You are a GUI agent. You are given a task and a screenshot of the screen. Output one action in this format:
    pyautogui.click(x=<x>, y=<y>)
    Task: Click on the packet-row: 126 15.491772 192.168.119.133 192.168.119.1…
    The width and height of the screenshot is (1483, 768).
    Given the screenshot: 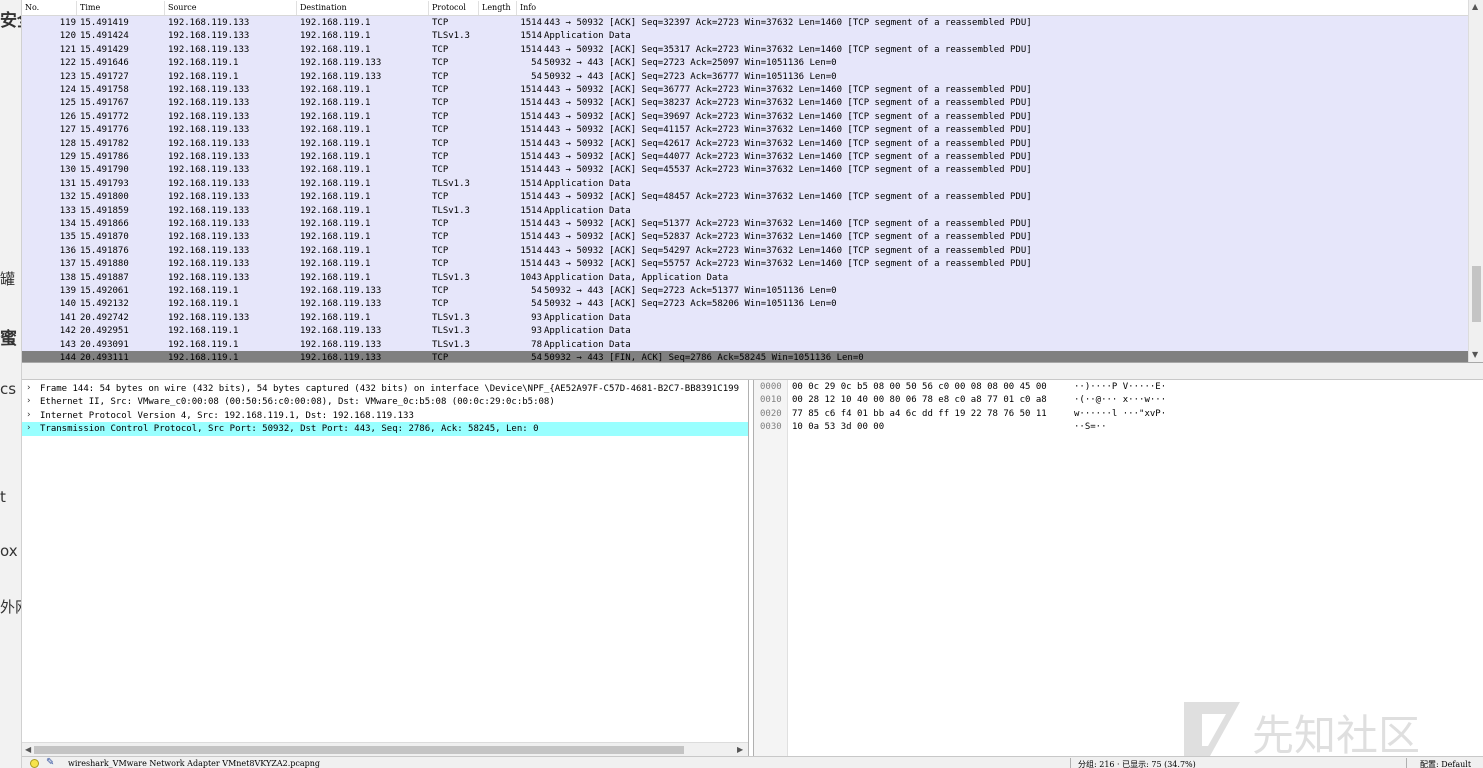 What is the action you would take?
    pyautogui.click(x=745, y=116)
    